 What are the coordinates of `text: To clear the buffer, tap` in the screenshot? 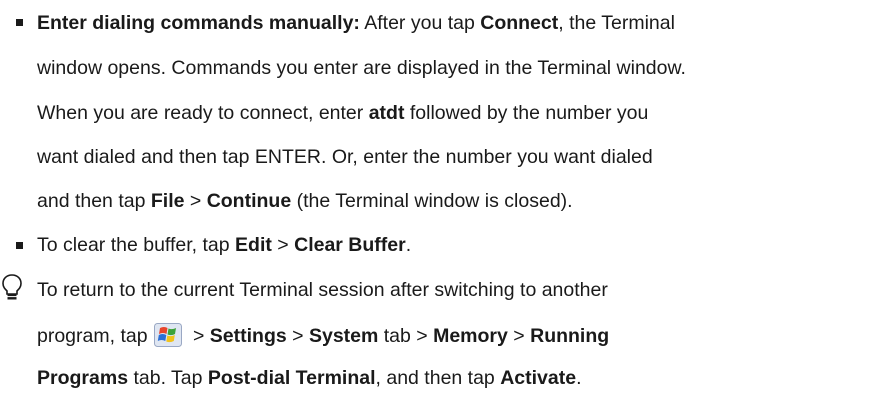 It's located at (136, 245).